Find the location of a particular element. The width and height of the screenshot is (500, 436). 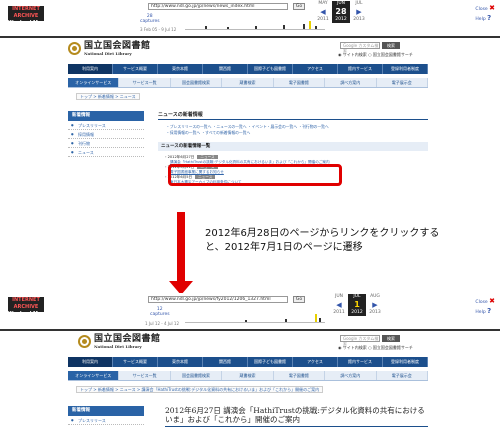

cal-prev: JUN ◀ 2011 is located at coordinates (339, 305).